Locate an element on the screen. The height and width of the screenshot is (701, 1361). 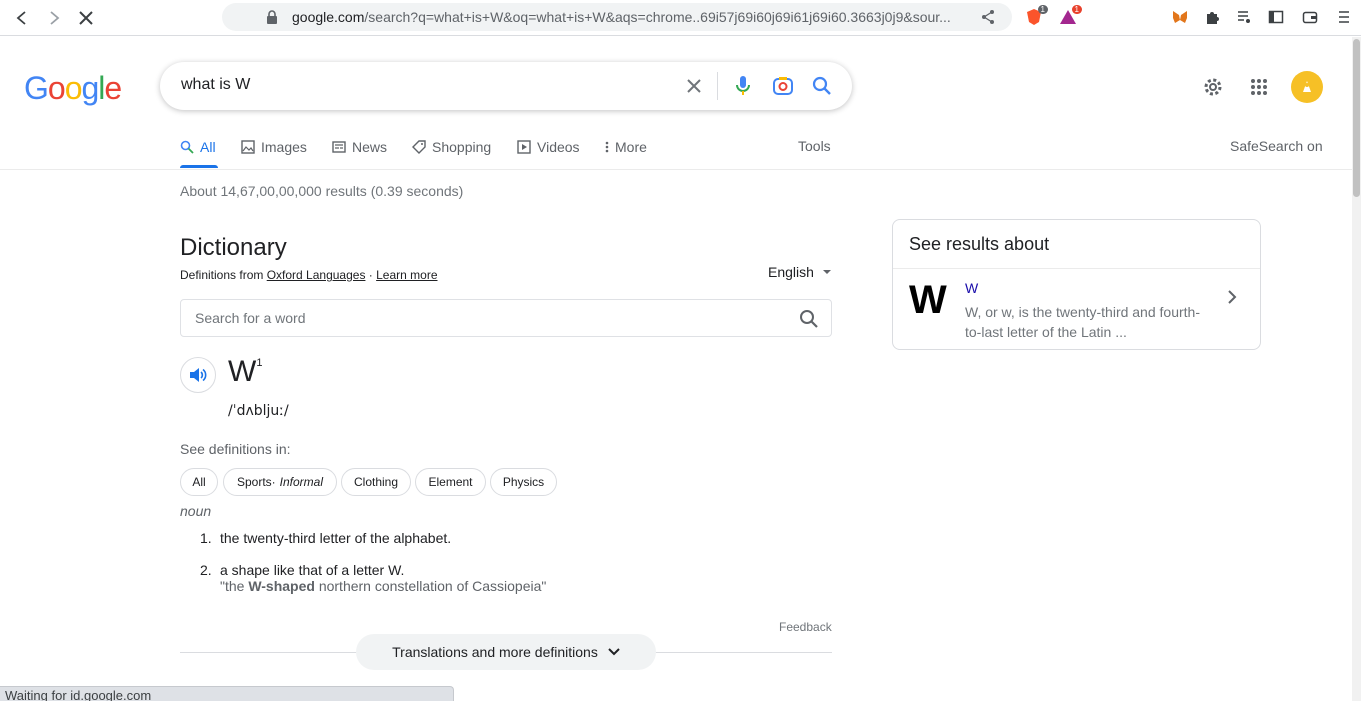
tab-news: News is located at coordinates (359, 147).